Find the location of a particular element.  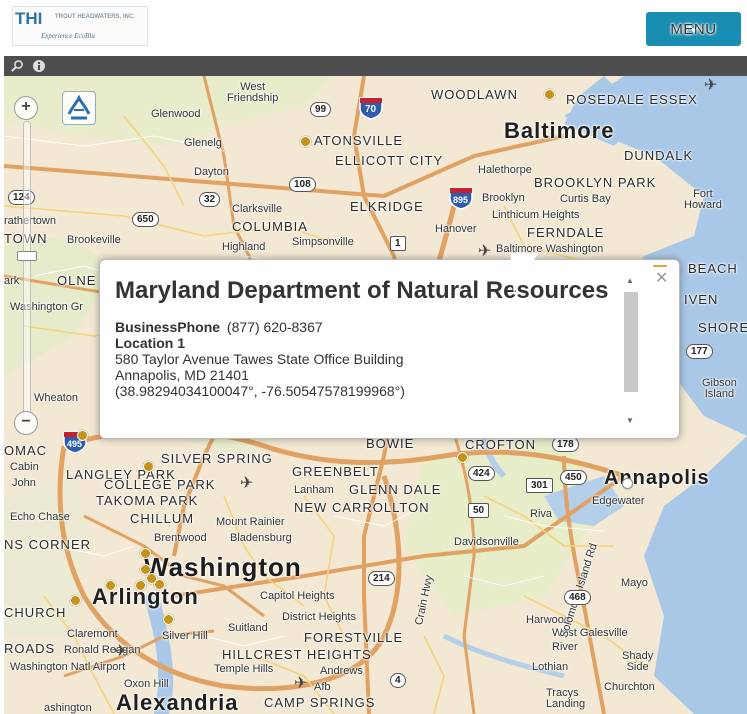

route-shield-50: 50 is located at coordinates (479, 510).